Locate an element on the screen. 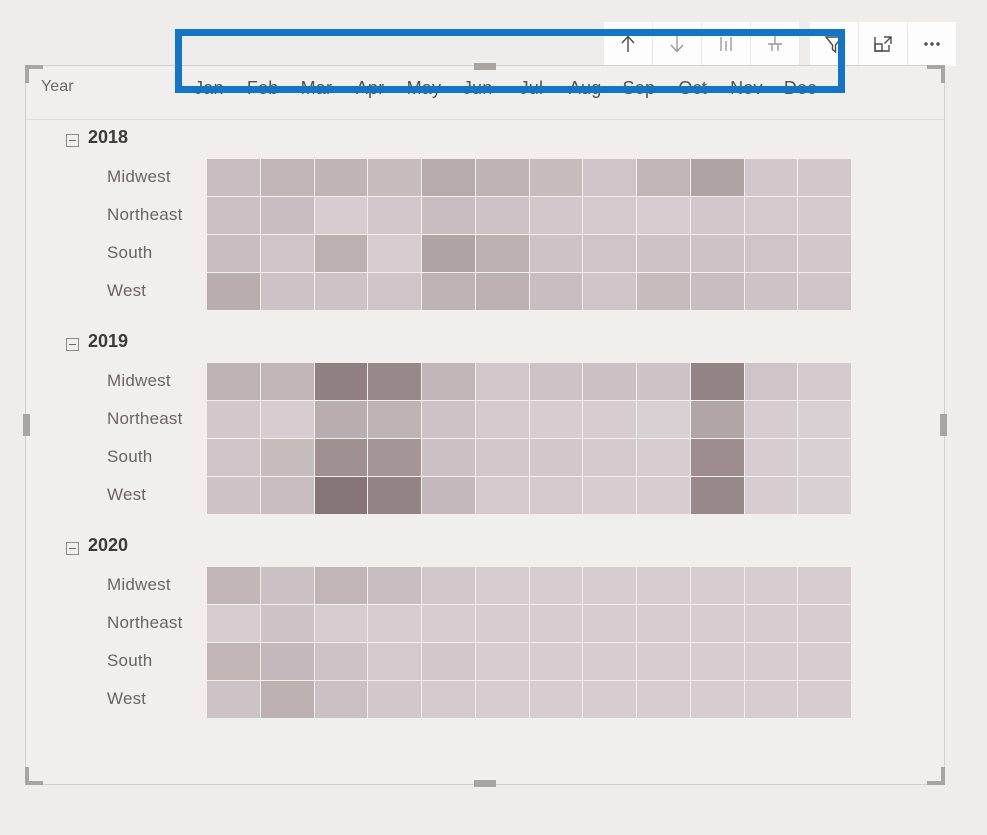 This screenshot has height=835, width=987. row-label-2018-west: West is located at coordinates (126, 291).